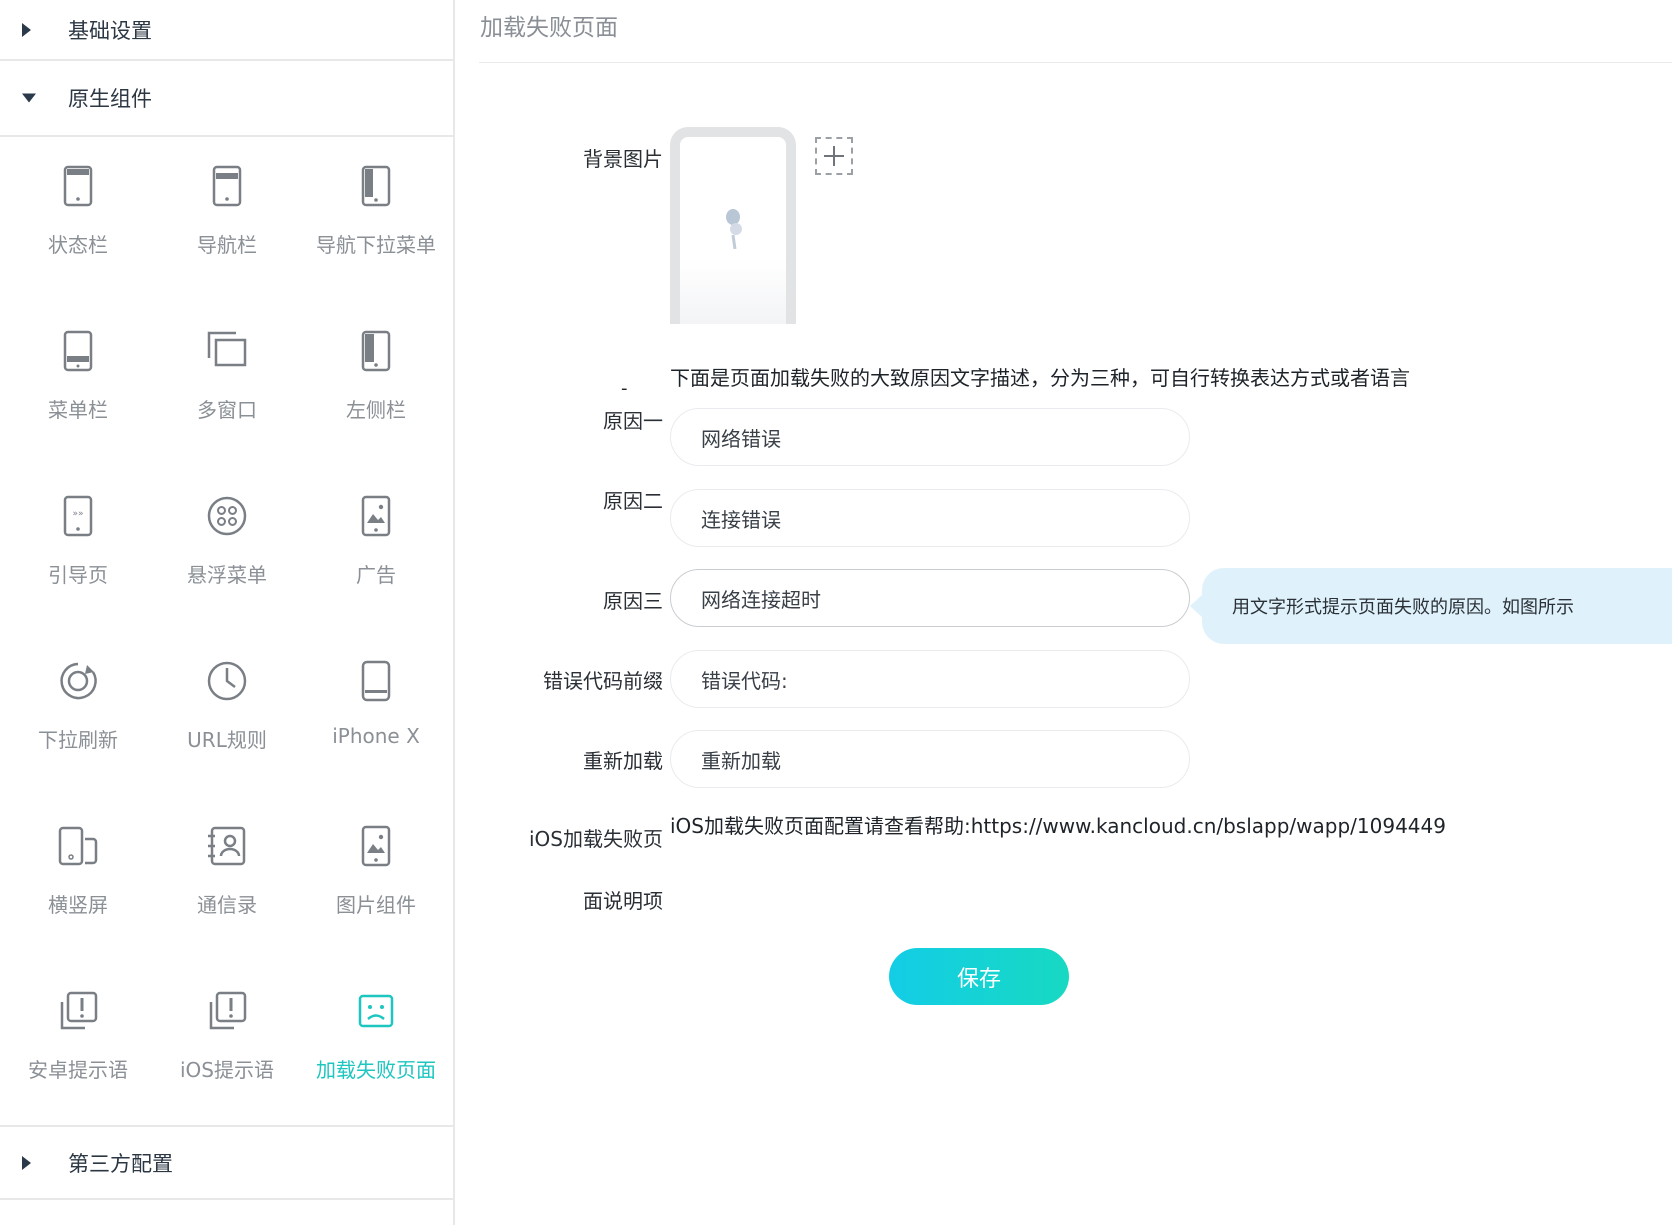 The image size is (1672, 1225). I want to click on tile-label: 图片组件, so click(376, 905).